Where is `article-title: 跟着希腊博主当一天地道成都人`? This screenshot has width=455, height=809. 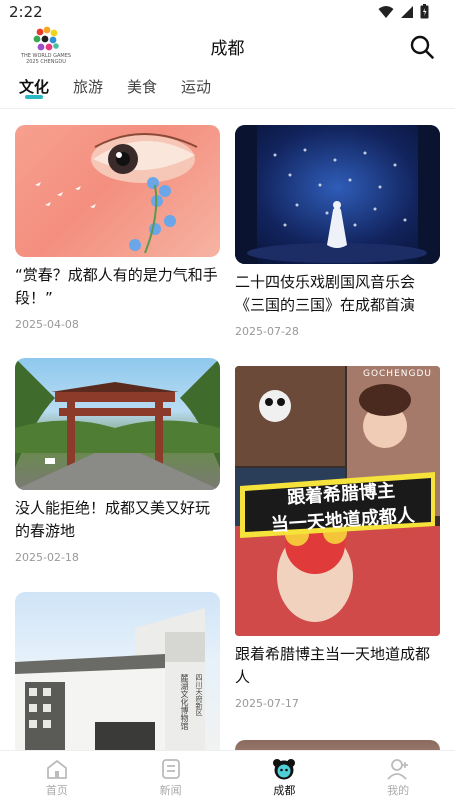 article-title: 跟着希腊博主当一天地道成都人 is located at coordinates (333, 665).